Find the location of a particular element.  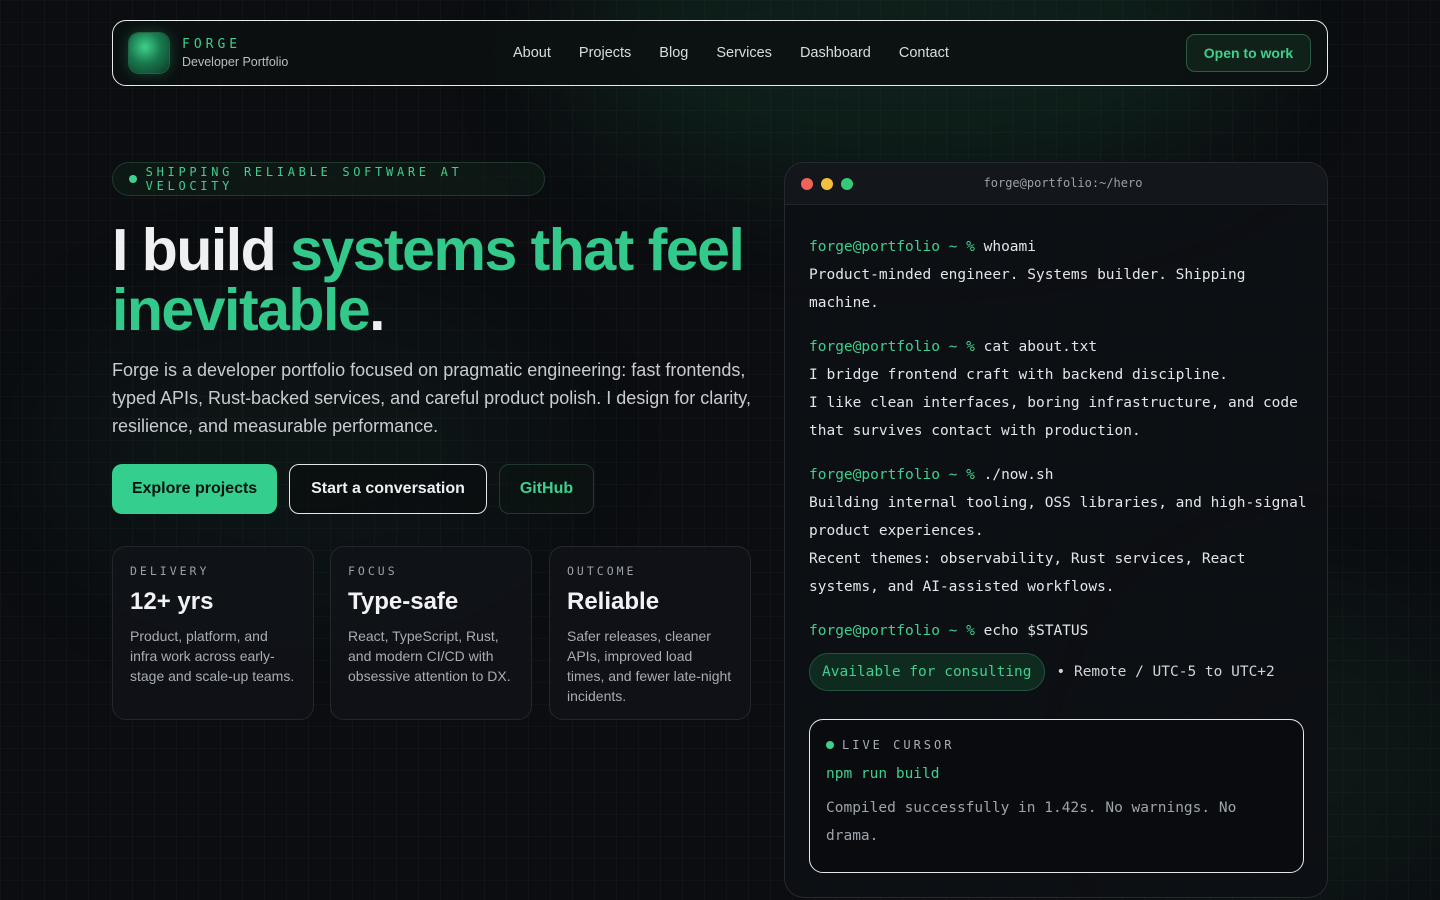

explore-projects-button: Explore projects is located at coordinates (194, 489).